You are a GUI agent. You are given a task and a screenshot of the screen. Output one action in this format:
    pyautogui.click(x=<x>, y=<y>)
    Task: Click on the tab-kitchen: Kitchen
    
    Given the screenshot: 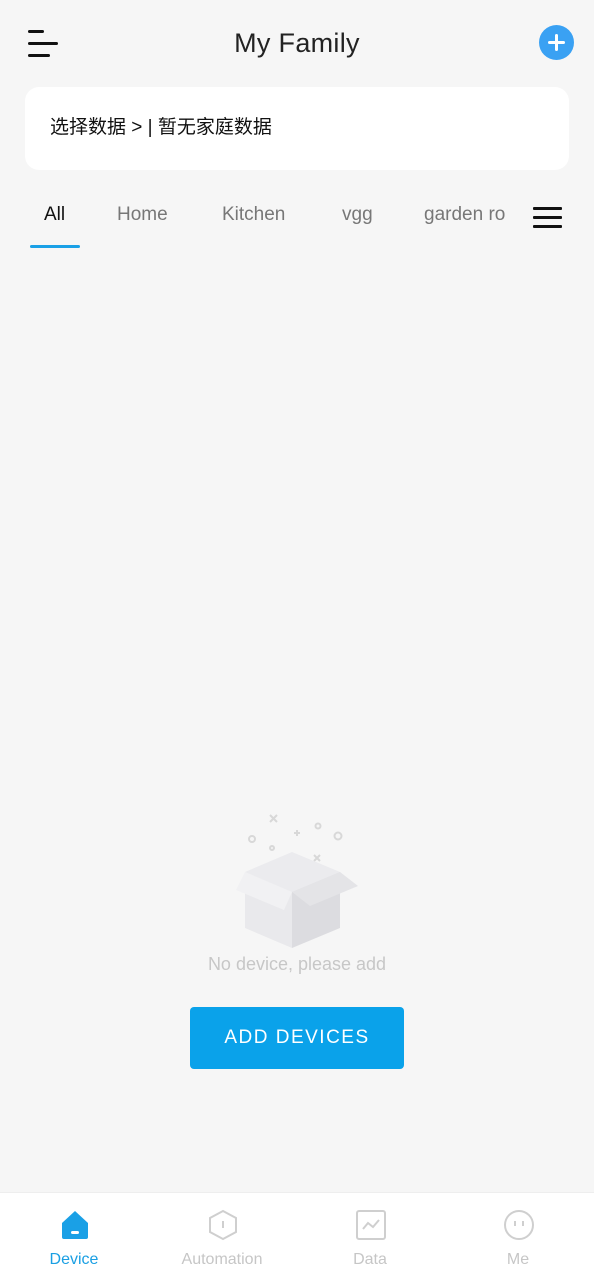 What is the action you would take?
    pyautogui.click(x=253, y=215)
    